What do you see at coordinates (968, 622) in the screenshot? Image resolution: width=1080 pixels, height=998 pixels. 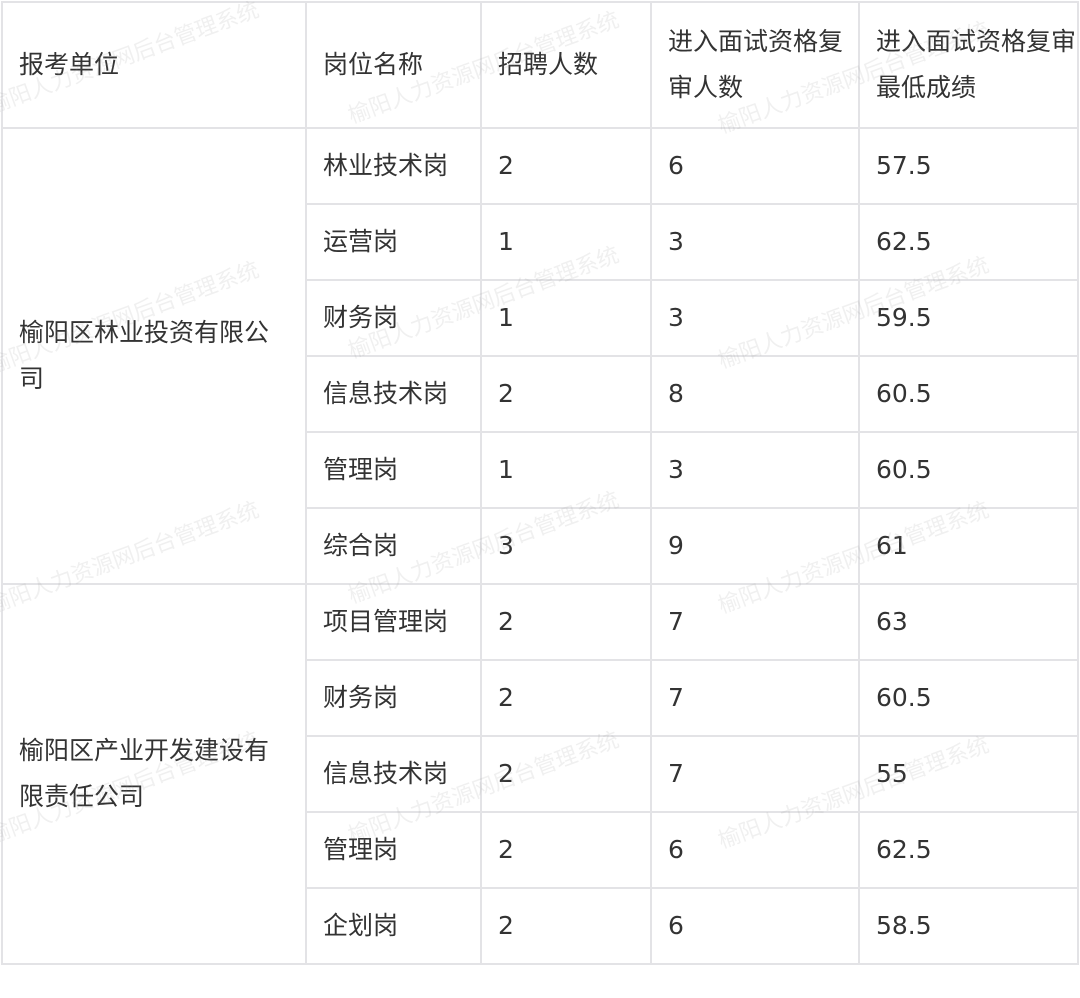 I see `min-score-cell: 63` at bounding box center [968, 622].